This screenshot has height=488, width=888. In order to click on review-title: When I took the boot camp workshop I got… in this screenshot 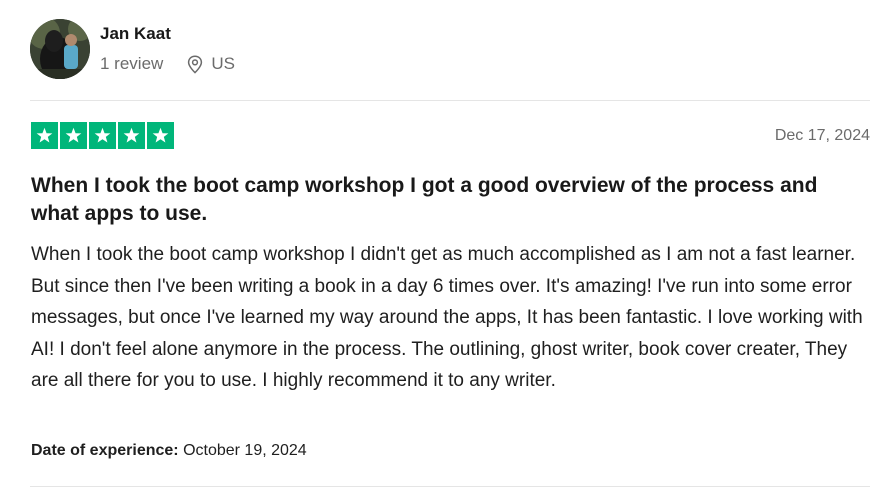, I will do `click(451, 200)`.